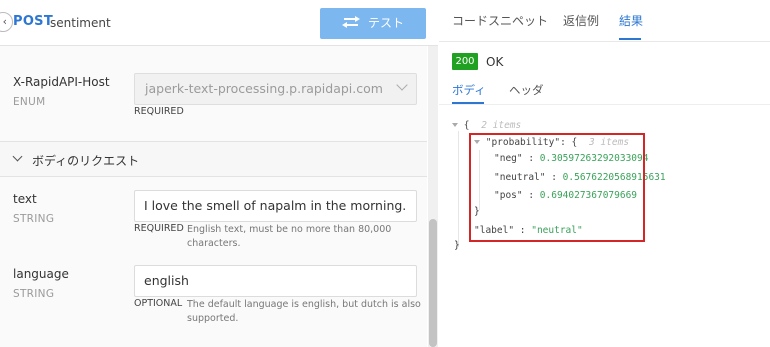 The width and height of the screenshot is (770, 347). Describe the element at coordinates (80, 23) in the screenshot. I see `endpoint-name: sentiment` at that location.